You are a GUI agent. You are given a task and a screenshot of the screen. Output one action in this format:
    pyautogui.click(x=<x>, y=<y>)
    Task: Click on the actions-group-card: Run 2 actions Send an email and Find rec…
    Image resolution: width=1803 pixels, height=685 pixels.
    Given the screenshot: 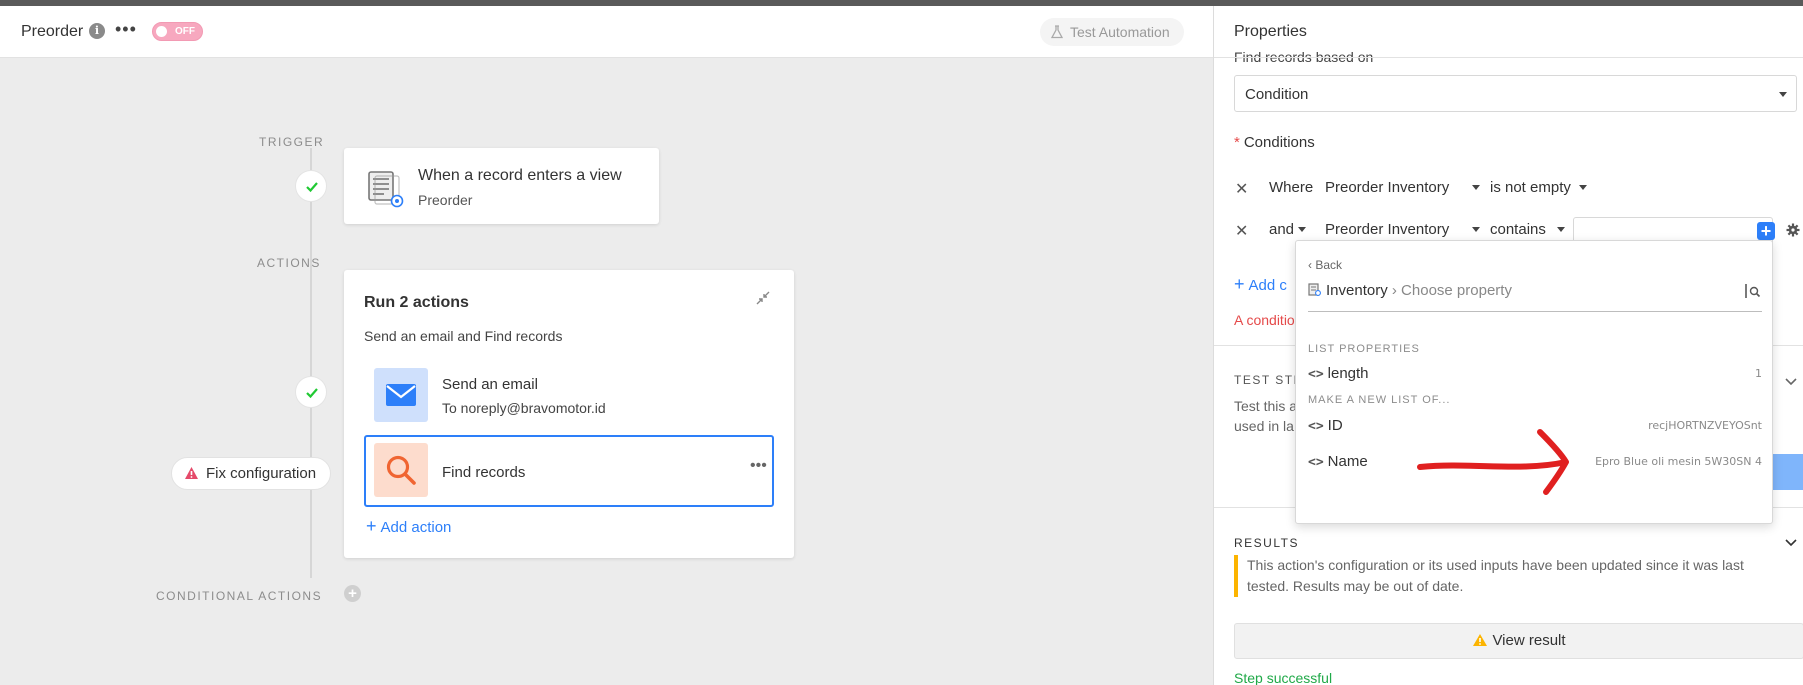 What is the action you would take?
    pyautogui.click(x=569, y=414)
    